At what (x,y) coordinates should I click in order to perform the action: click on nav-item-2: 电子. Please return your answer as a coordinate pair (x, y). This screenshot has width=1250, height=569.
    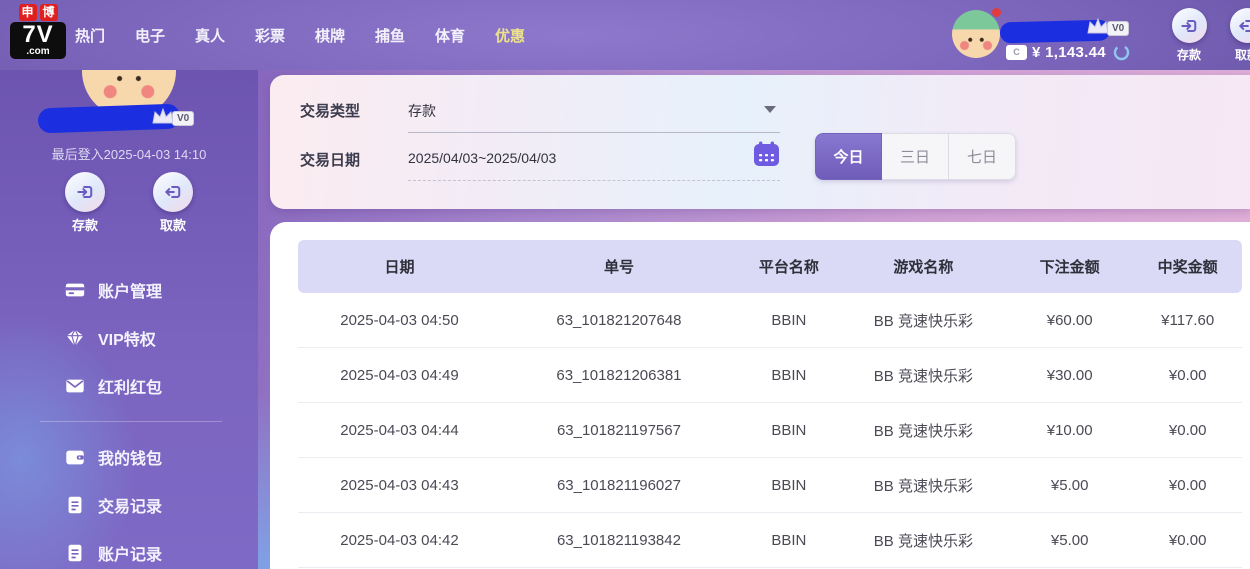
    Looking at the image, I should click on (150, 35).